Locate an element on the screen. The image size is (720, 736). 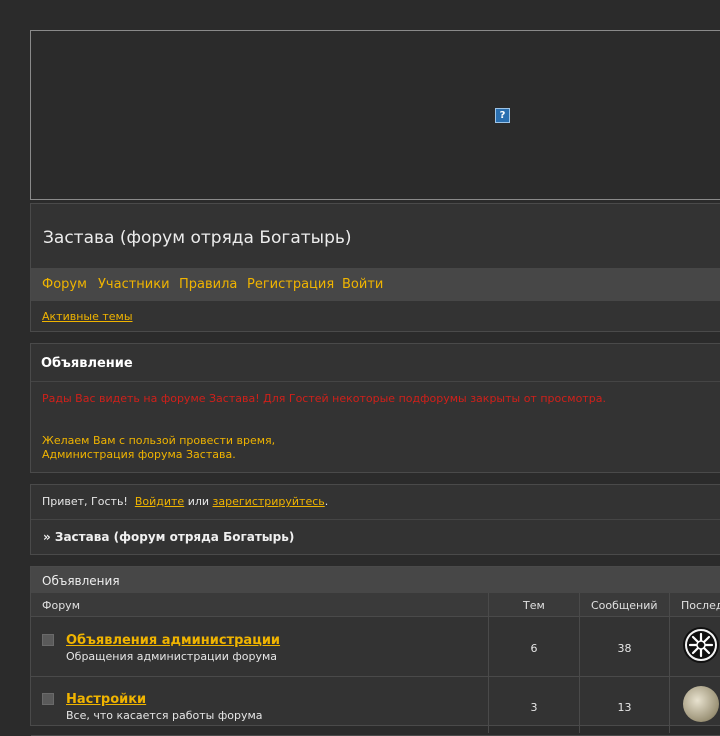
nav-forum: Форум is located at coordinates (64, 284).